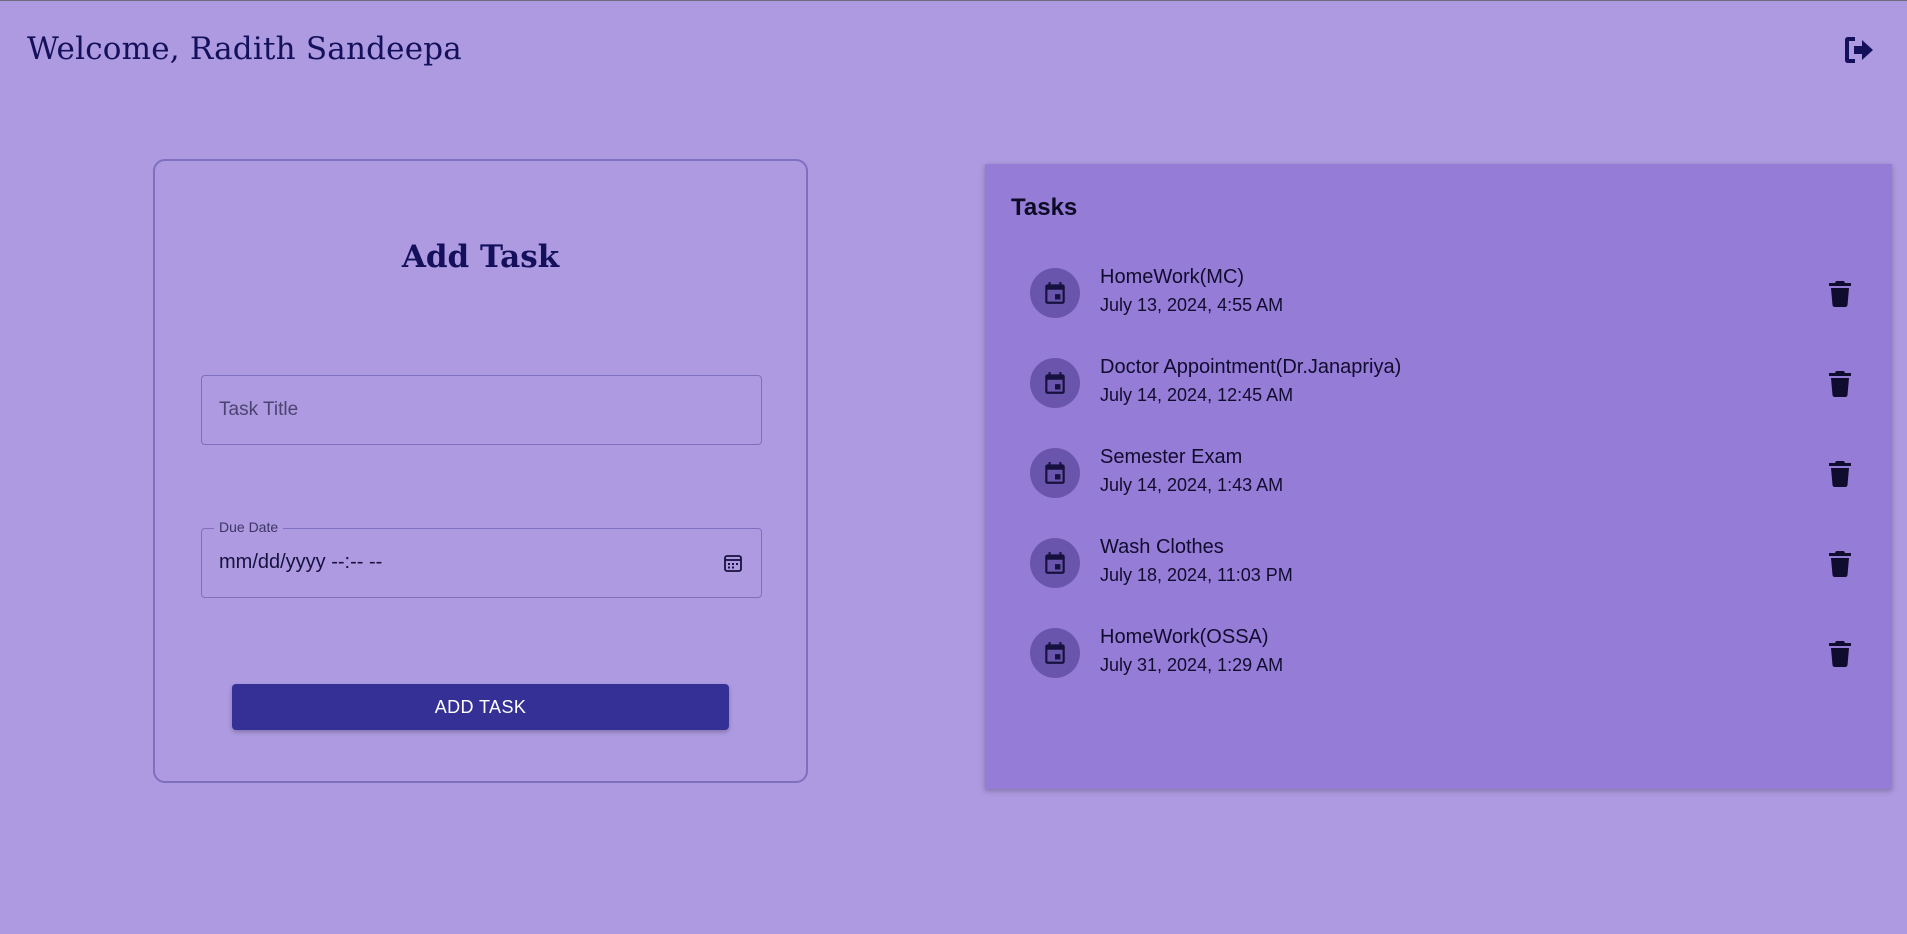 The width and height of the screenshot is (1907, 934). I want to click on task-due-date: July 18, 2024, 11:03 PM, so click(1196, 575).